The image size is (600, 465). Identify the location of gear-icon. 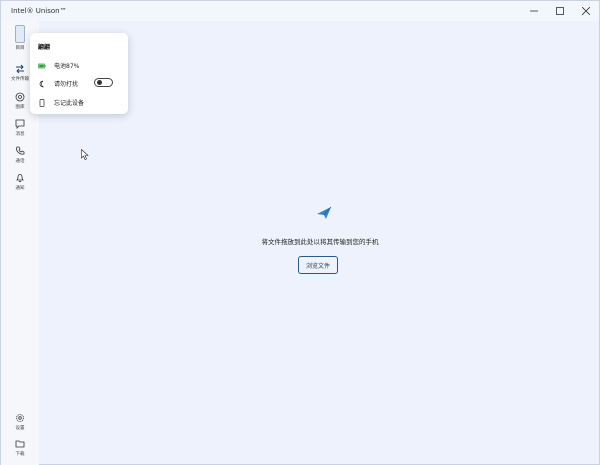
(20, 418).